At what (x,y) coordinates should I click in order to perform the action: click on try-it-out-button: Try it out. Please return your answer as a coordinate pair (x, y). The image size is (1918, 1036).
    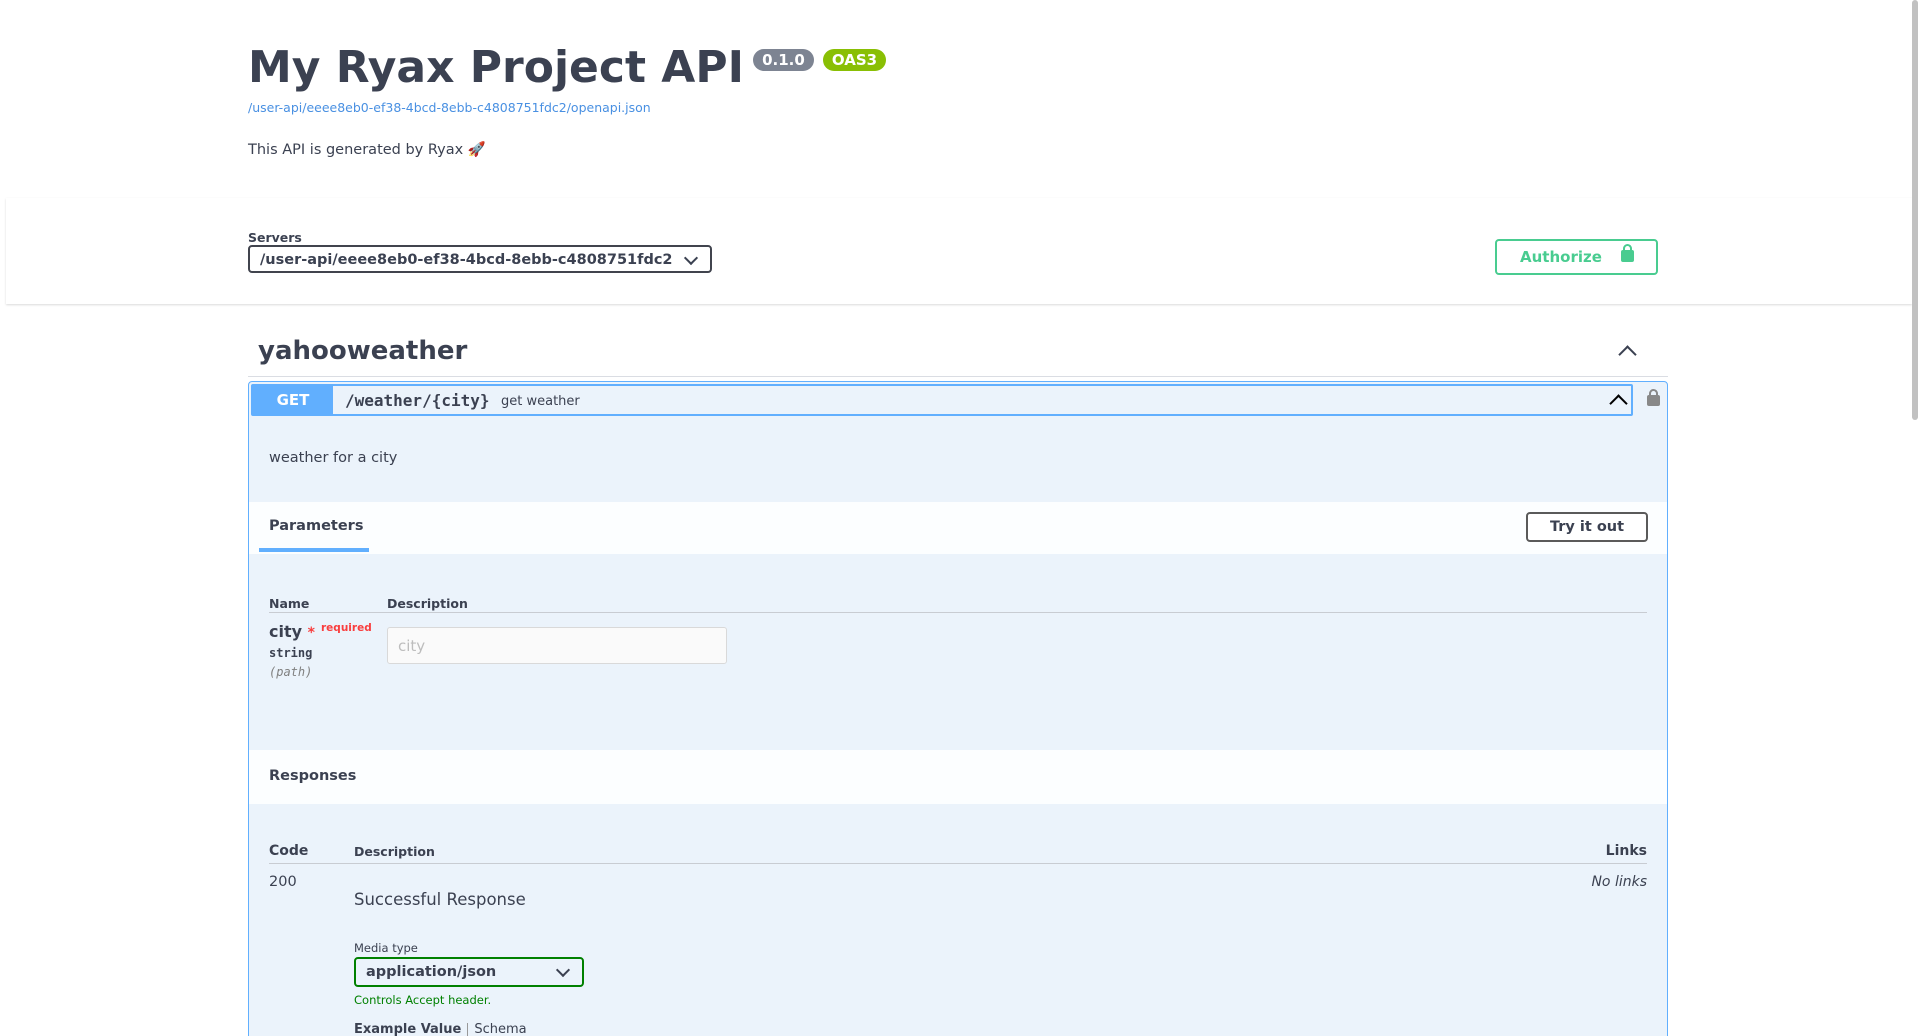
    Looking at the image, I should click on (1587, 527).